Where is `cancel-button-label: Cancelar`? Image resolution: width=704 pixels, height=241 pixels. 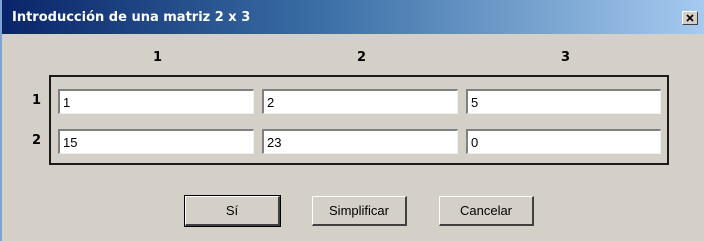 cancel-button-label: Cancelar is located at coordinates (486, 210).